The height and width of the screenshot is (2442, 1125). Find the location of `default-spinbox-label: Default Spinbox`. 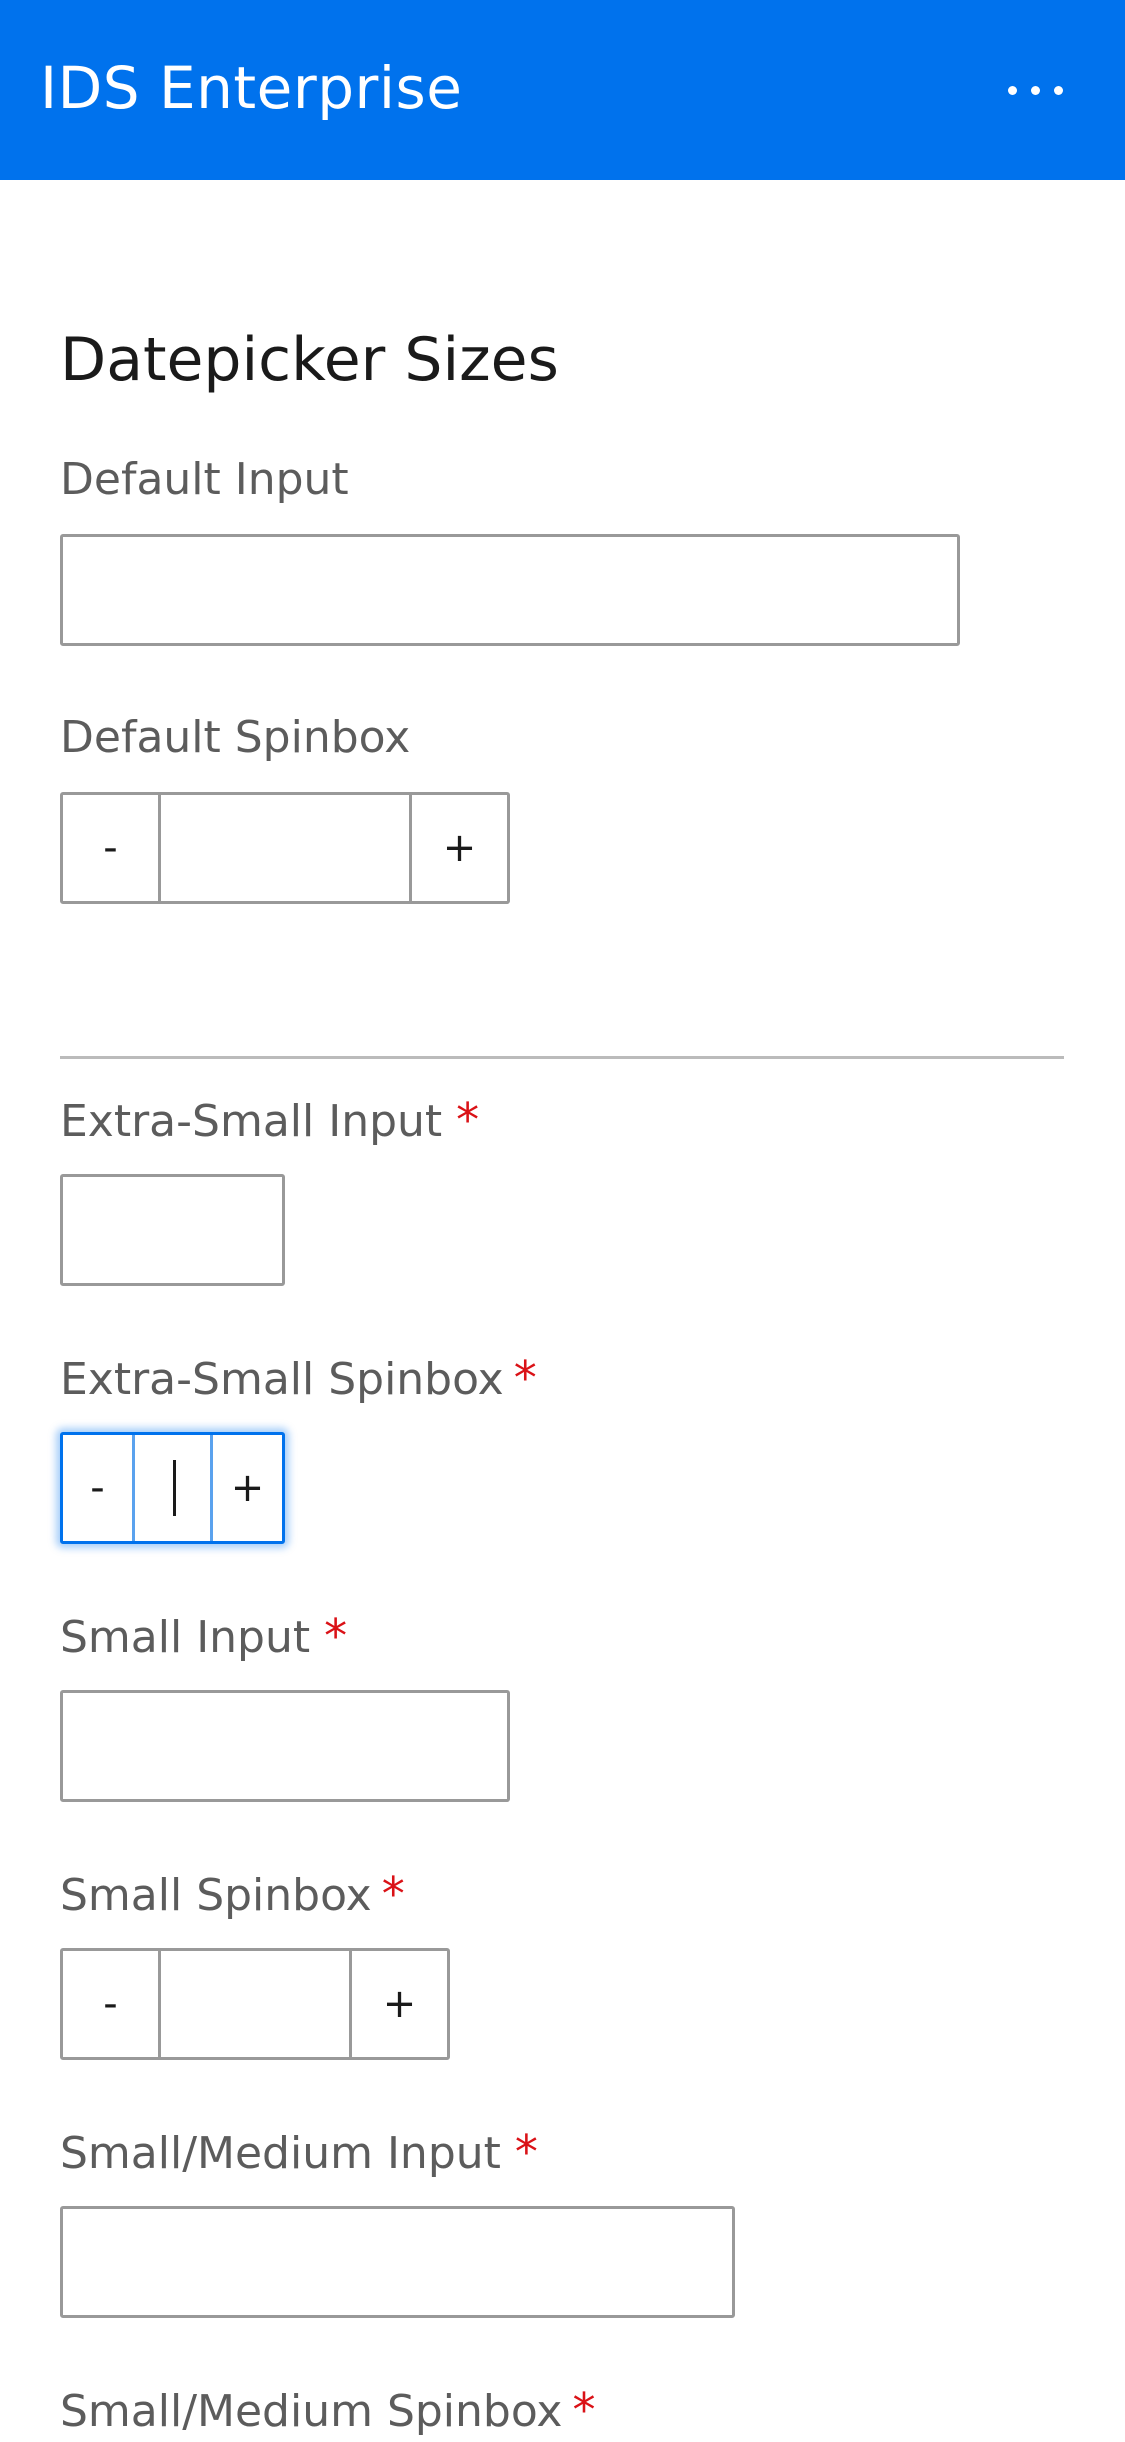

default-spinbox-label: Default Spinbox is located at coordinates (235, 738).